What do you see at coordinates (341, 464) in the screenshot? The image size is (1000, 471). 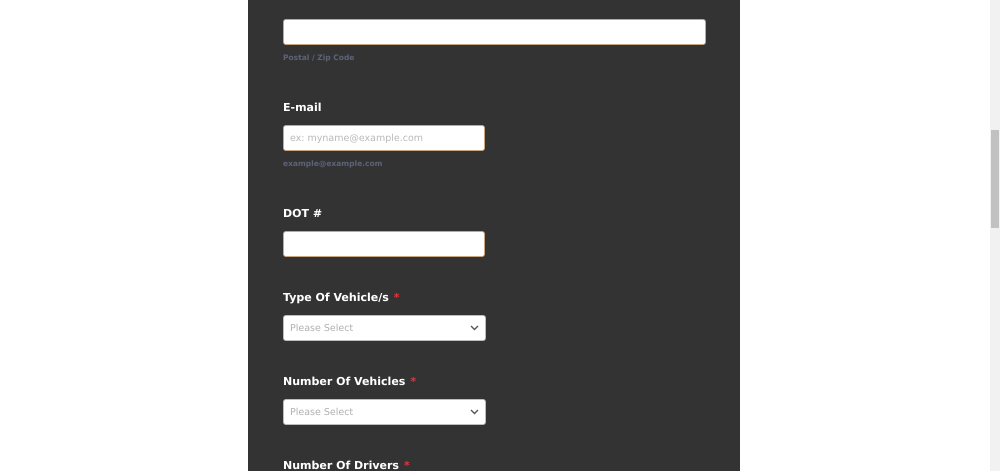 I see `field-label: Number Of Drivers` at bounding box center [341, 464].